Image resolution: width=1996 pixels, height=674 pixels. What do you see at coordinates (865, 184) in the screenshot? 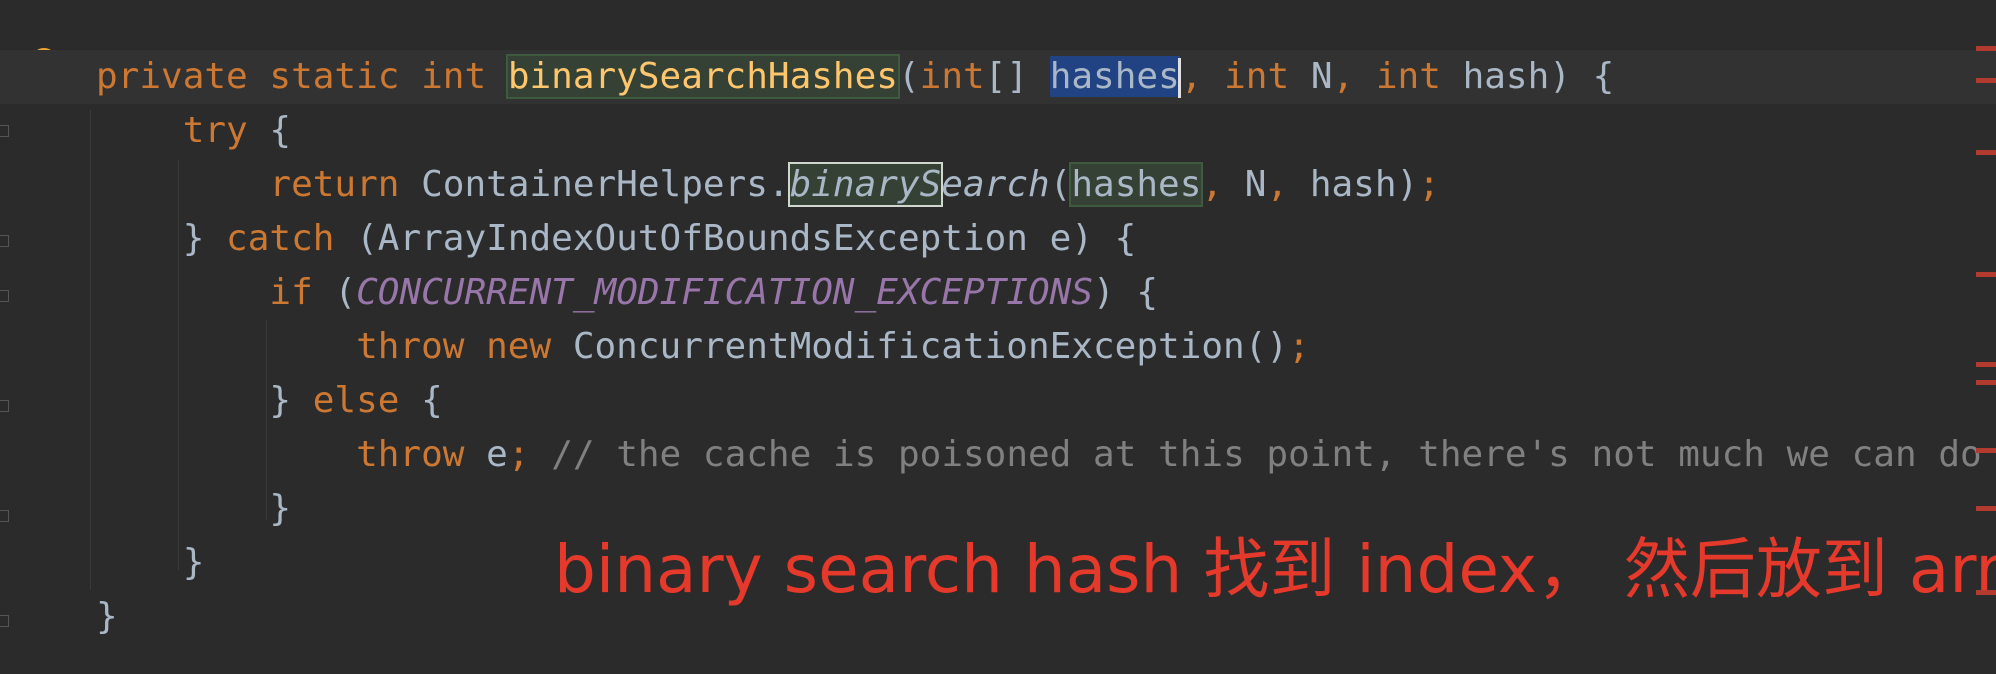
I see `code-token: binaryS` at bounding box center [865, 184].